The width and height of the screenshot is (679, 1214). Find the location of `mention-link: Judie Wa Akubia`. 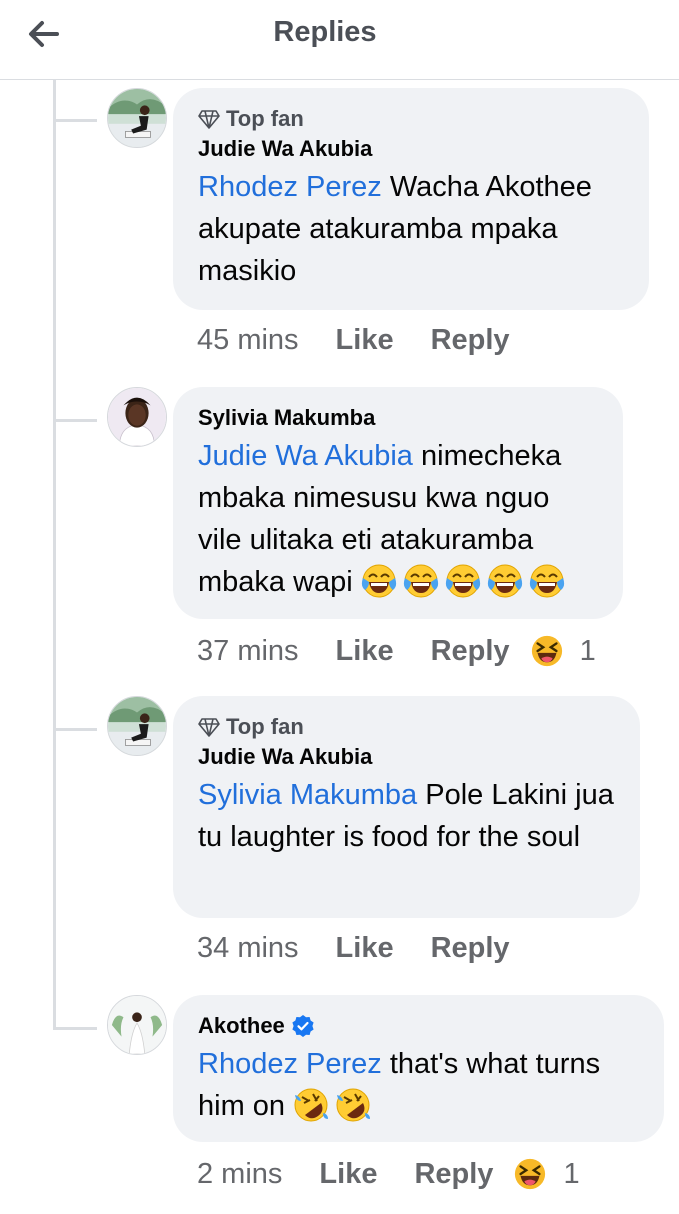

mention-link: Judie Wa Akubia is located at coordinates (305, 456).